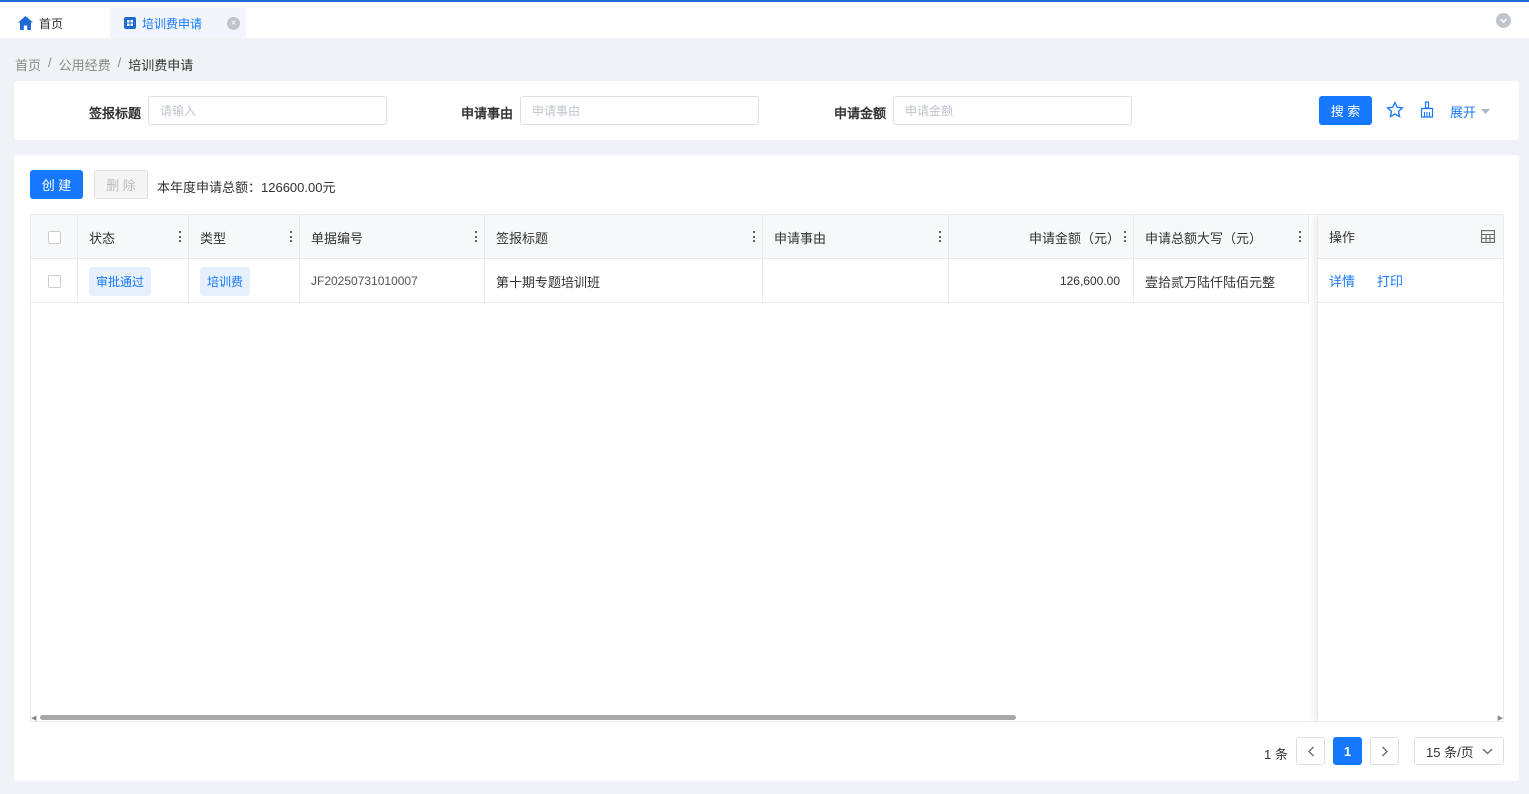 This screenshot has height=794, width=1529. I want to click on row-checkbox, so click(54, 281).